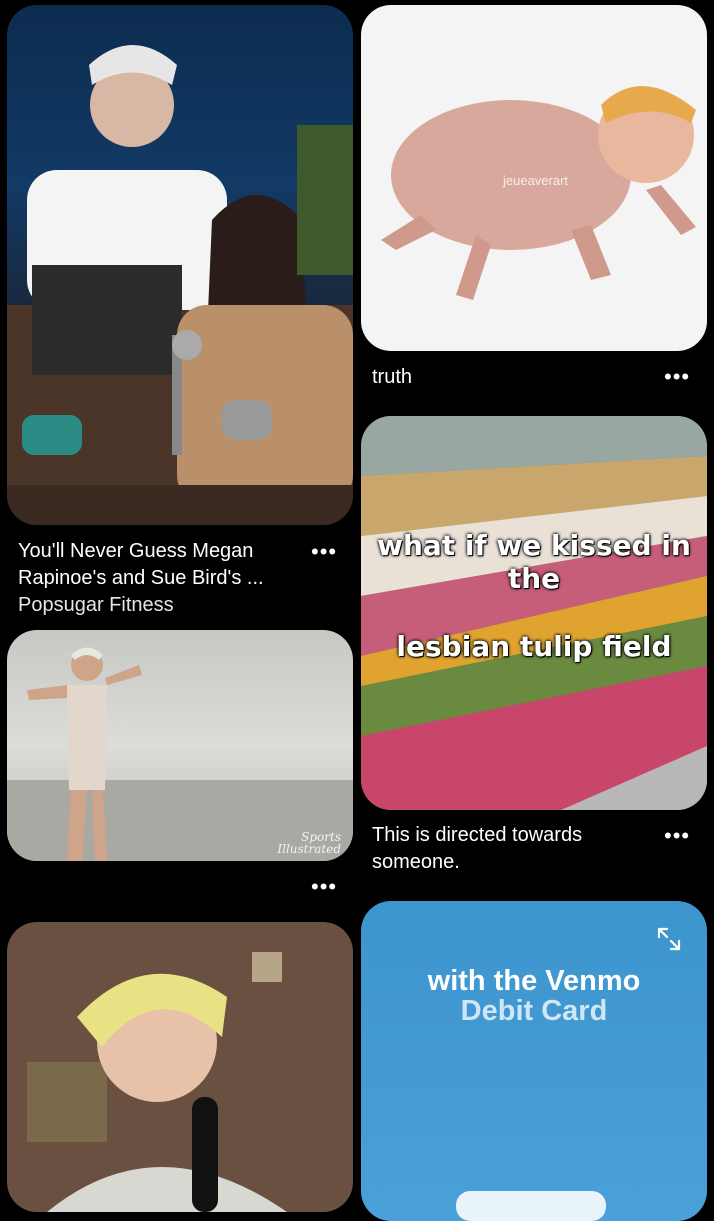 The height and width of the screenshot is (1221, 714). What do you see at coordinates (96, 605) in the screenshot?
I see `pin-source: Popsugar Fitness` at bounding box center [96, 605].